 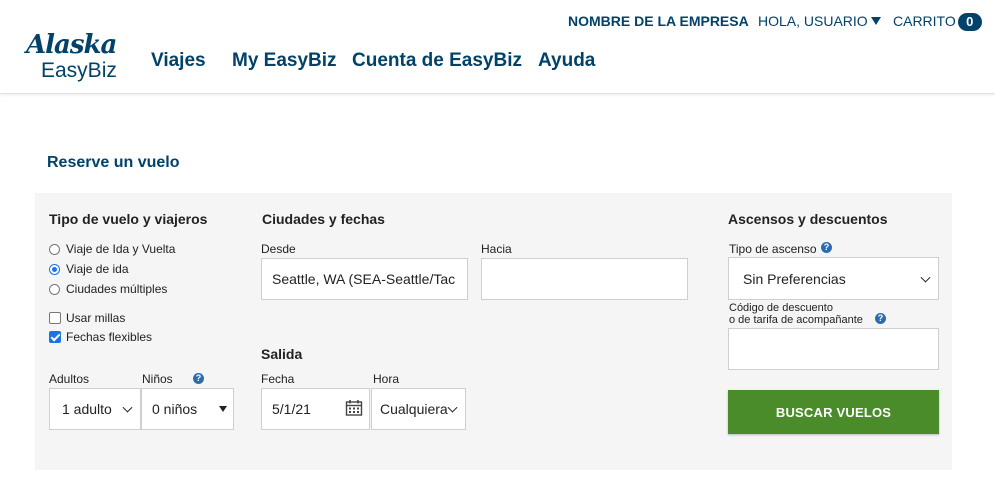 I want to click on discount-help-icon: ?, so click(x=880, y=318).